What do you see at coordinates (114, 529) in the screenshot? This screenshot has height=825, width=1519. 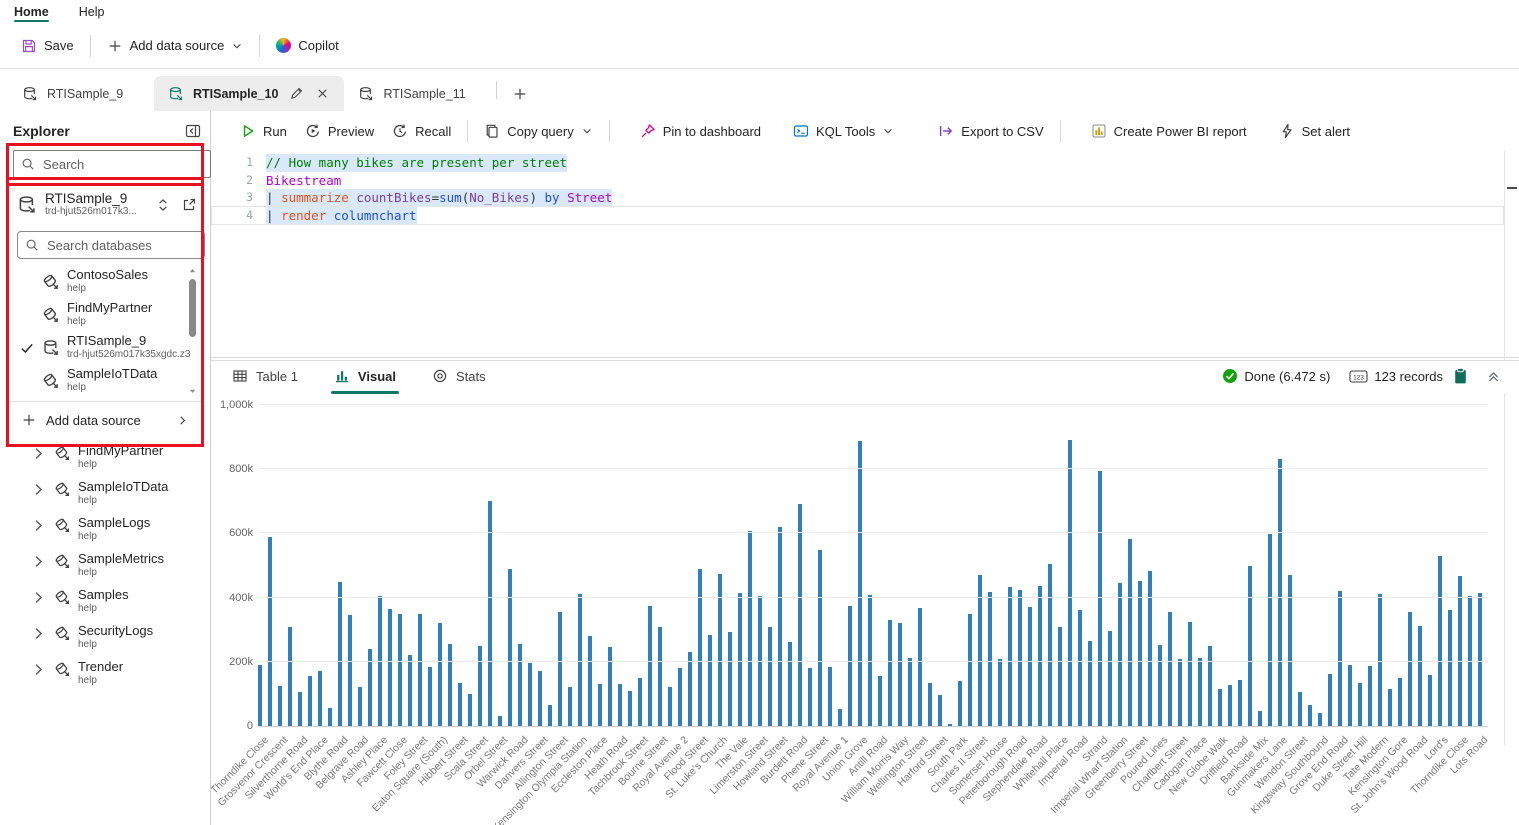 I see `tree-item-text: SampleLogs help` at bounding box center [114, 529].